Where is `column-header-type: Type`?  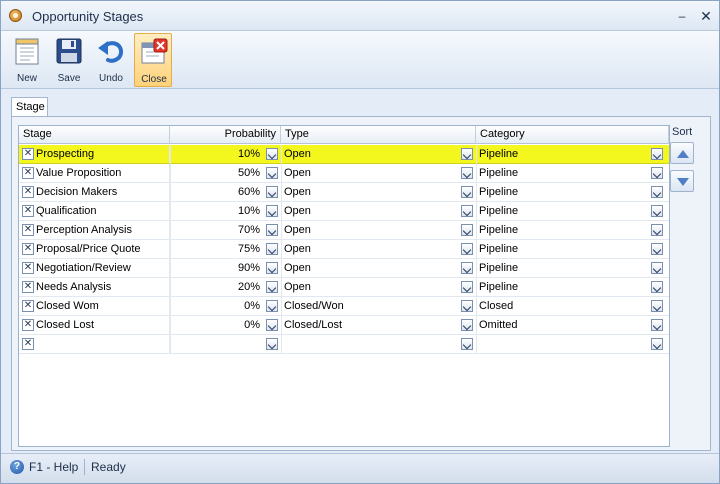 column-header-type: Type is located at coordinates (378, 135).